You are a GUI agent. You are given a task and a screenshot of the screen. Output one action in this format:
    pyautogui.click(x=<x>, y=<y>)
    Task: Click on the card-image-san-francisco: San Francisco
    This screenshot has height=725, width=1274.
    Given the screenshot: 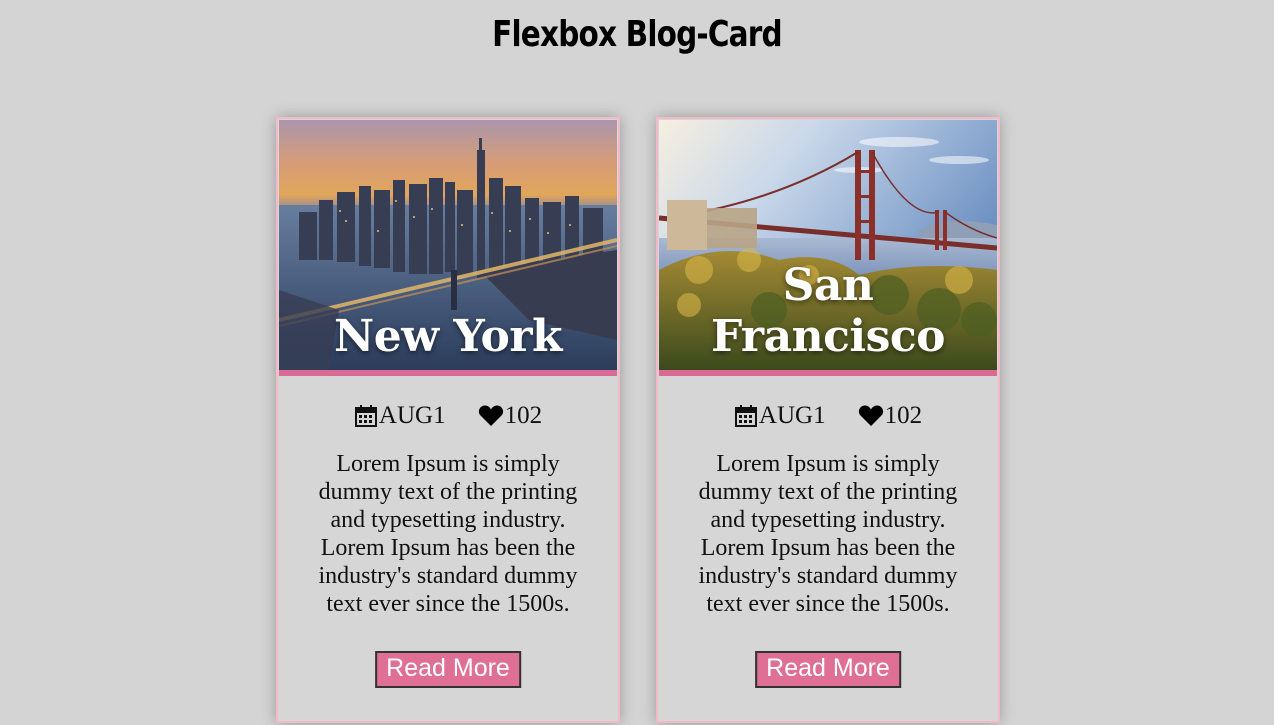 What is the action you would take?
    pyautogui.click(x=828, y=245)
    